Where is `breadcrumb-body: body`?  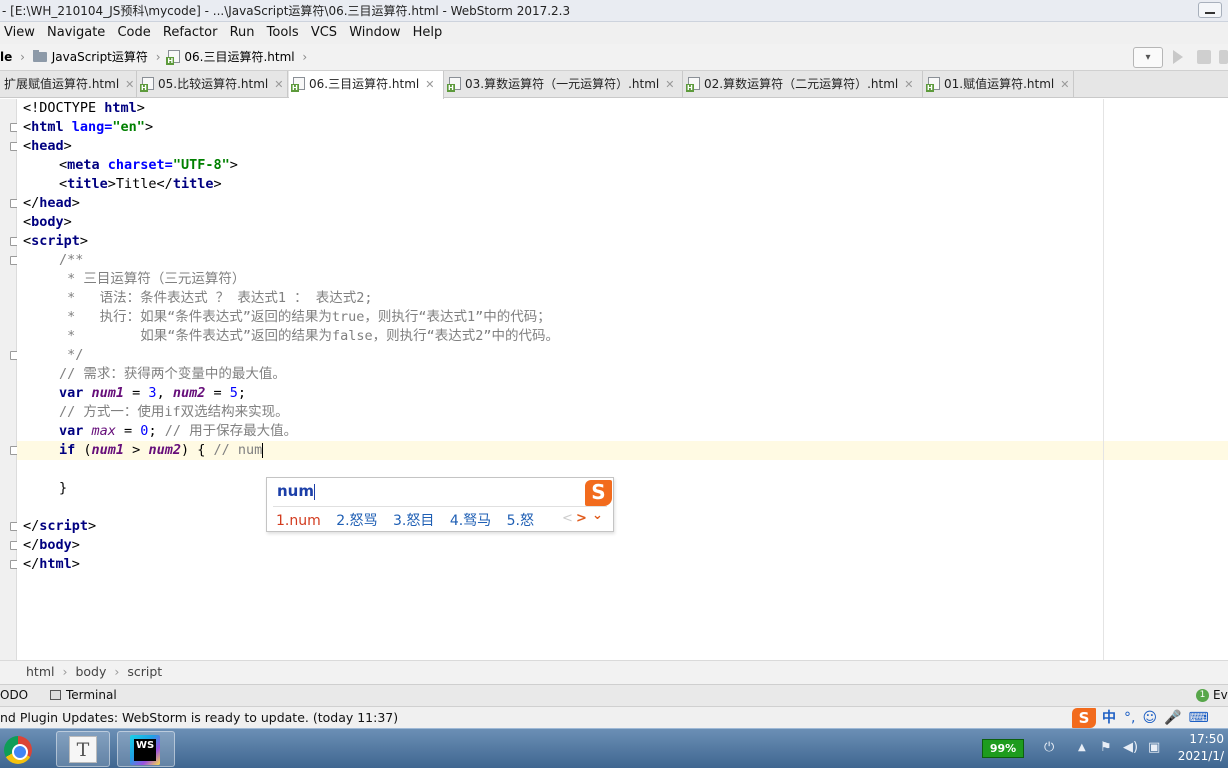 breadcrumb-body: body is located at coordinates (90, 671).